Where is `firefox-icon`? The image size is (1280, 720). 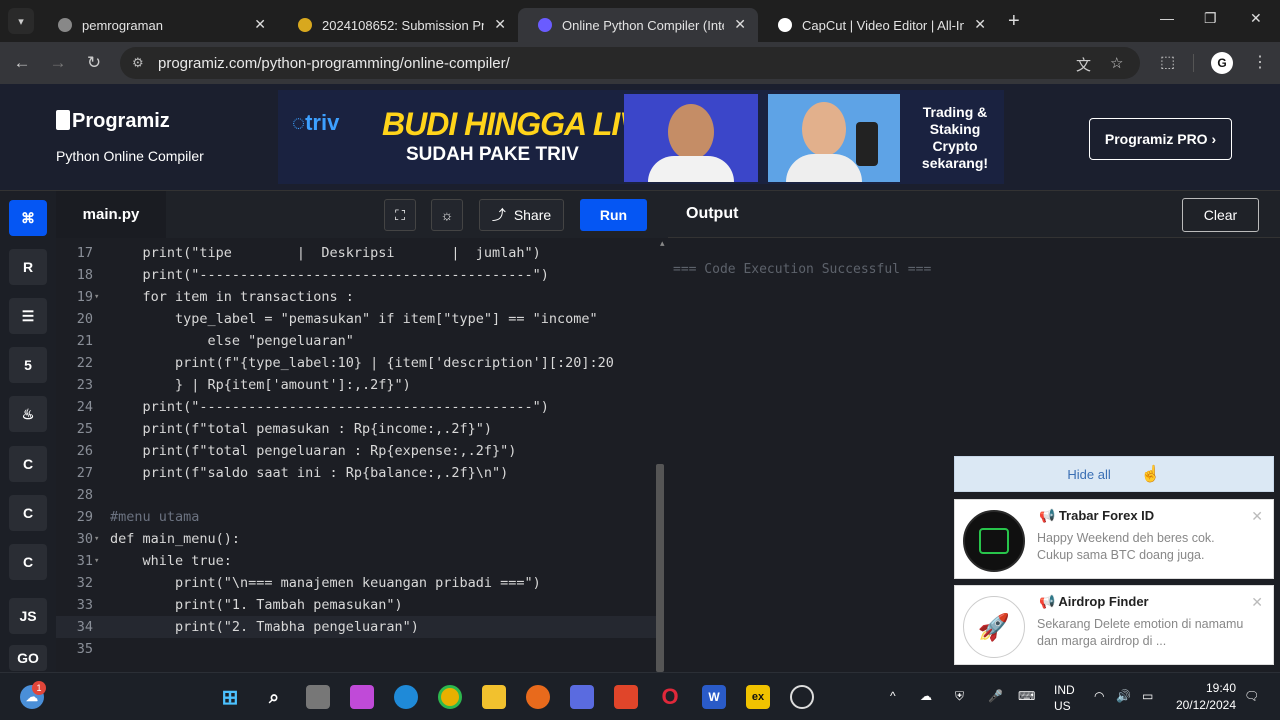 firefox-icon is located at coordinates (538, 697).